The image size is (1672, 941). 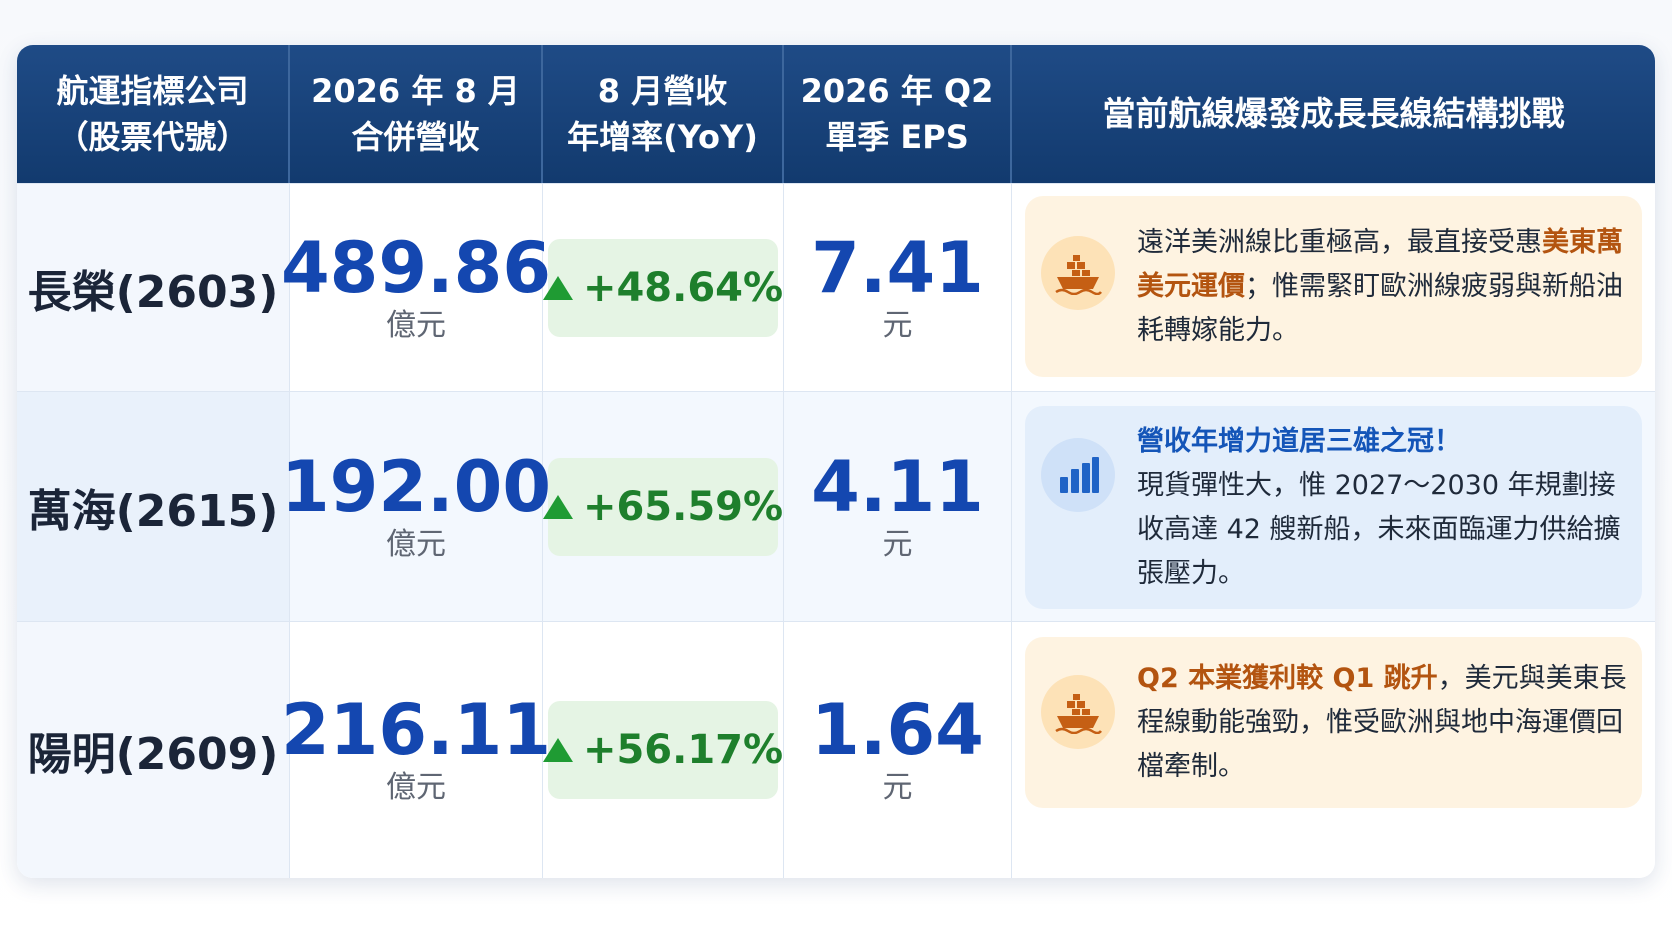 I want to click on eps-value: 1.64, so click(x=897, y=730).